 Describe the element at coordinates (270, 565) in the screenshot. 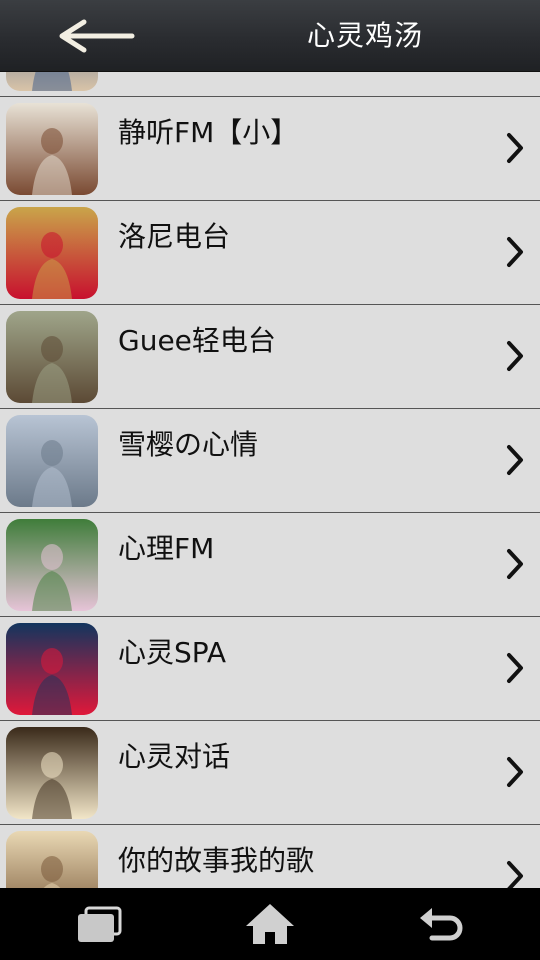

I see `list-item: 心理FM` at that location.